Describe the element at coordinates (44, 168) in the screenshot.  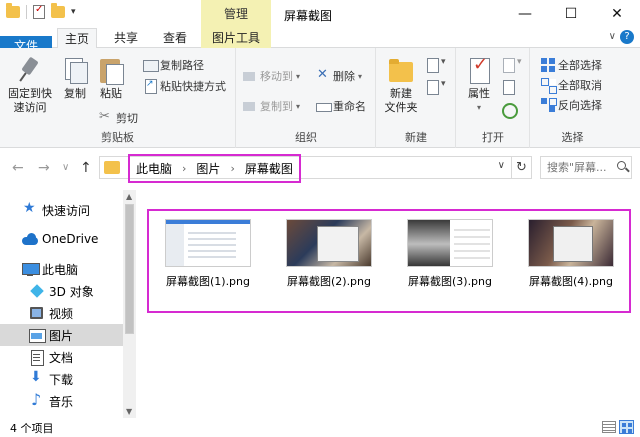
I see `forward-arrow-icon: →` at that location.